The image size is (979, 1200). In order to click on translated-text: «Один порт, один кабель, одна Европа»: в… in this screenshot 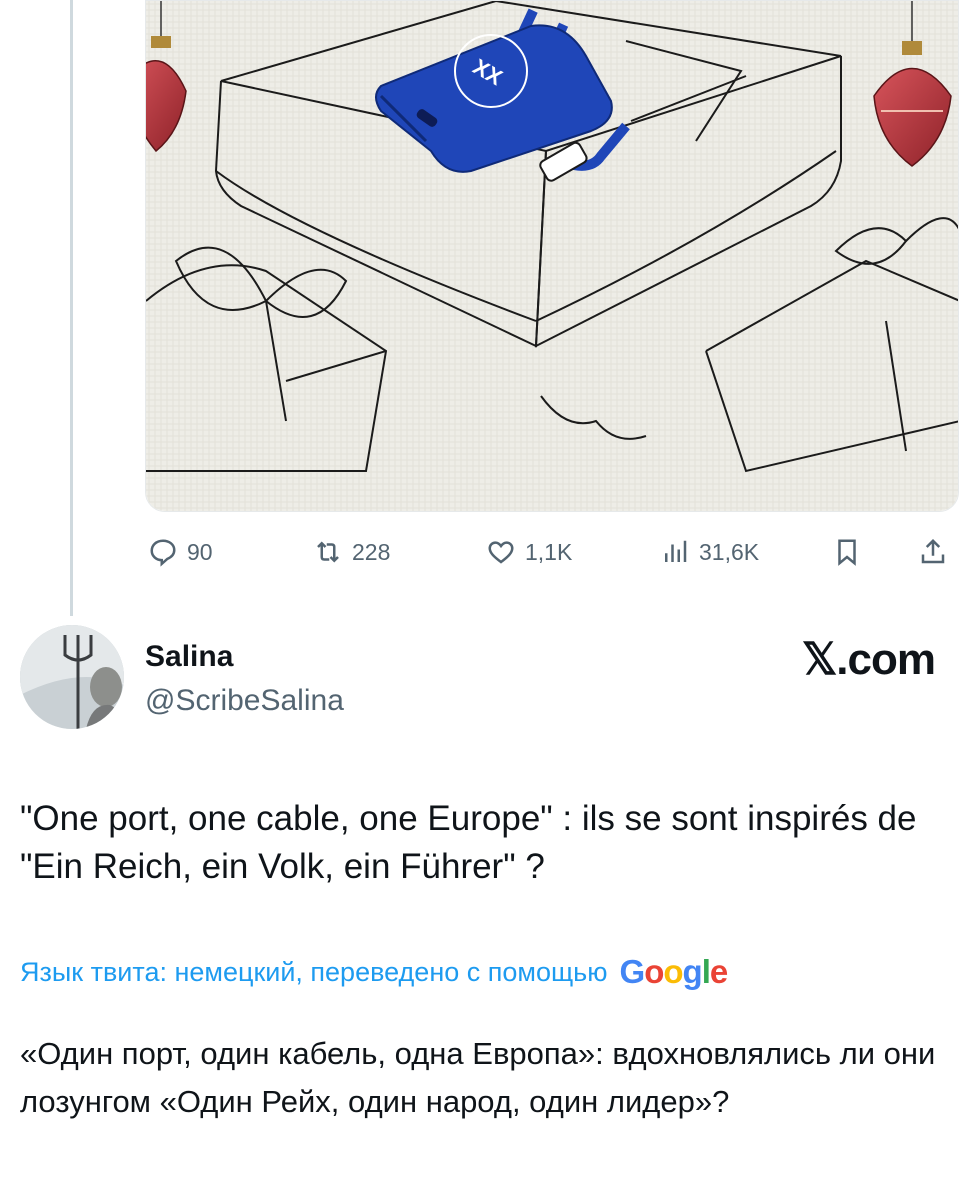, I will do `click(478, 1077)`.